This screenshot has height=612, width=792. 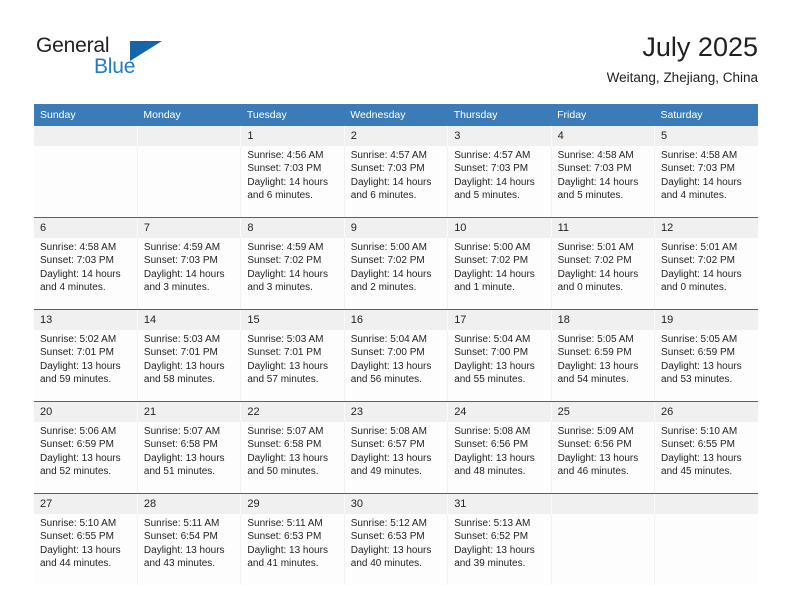 What do you see at coordinates (78, 431) in the screenshot?
I see `sunrise-text: Sunrise: 5:06 AM` at bounding box center [78, 431].